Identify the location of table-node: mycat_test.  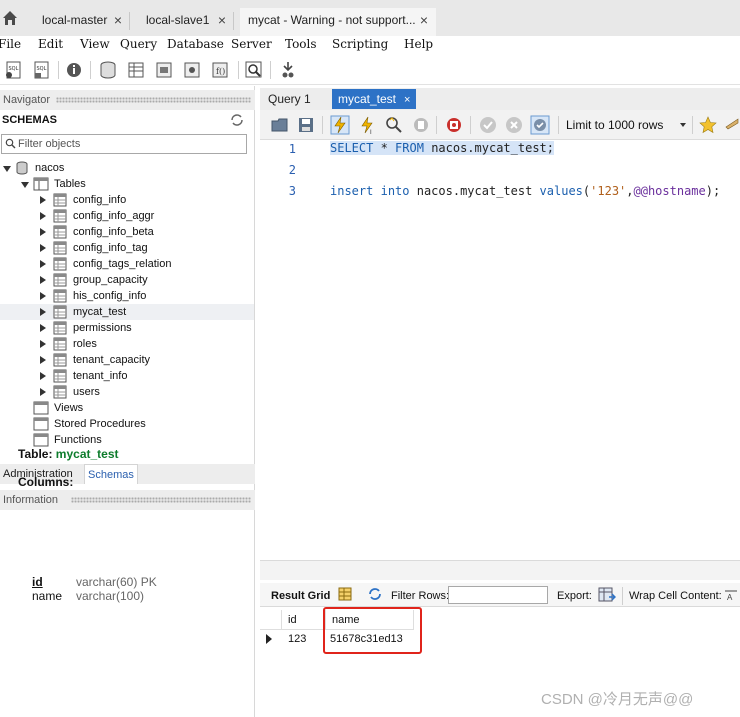
(127, 312).